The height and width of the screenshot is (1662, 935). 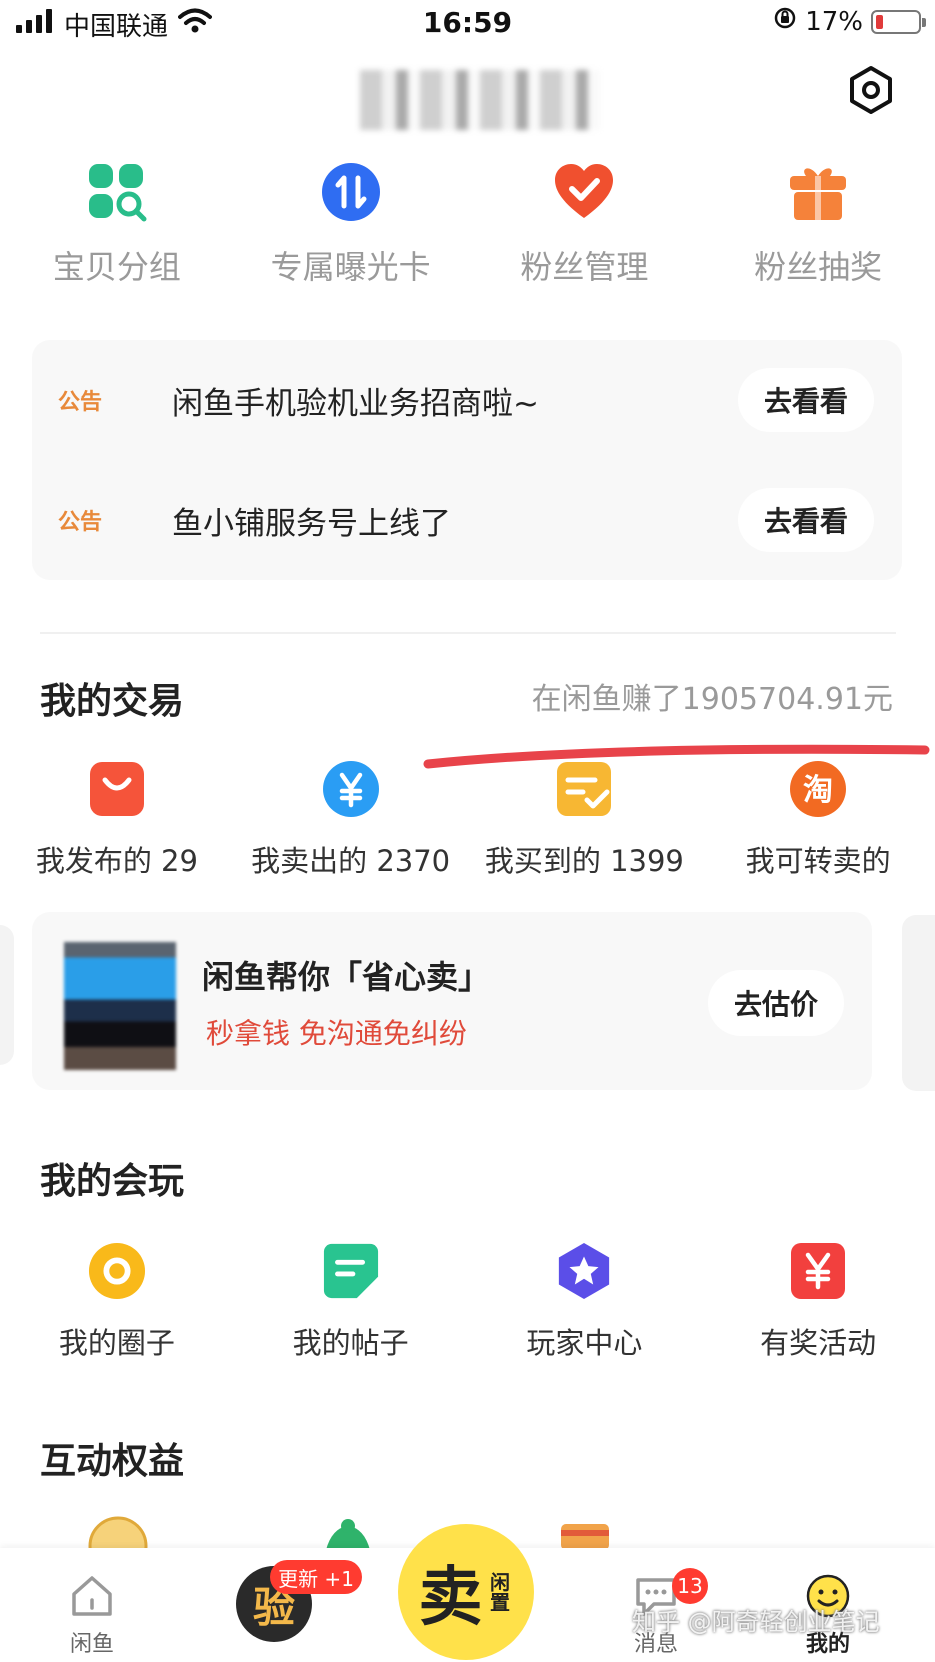 I want to click on earned-amount: 在闲鱼赚了1905704.91元, so click(x=712, y=696).